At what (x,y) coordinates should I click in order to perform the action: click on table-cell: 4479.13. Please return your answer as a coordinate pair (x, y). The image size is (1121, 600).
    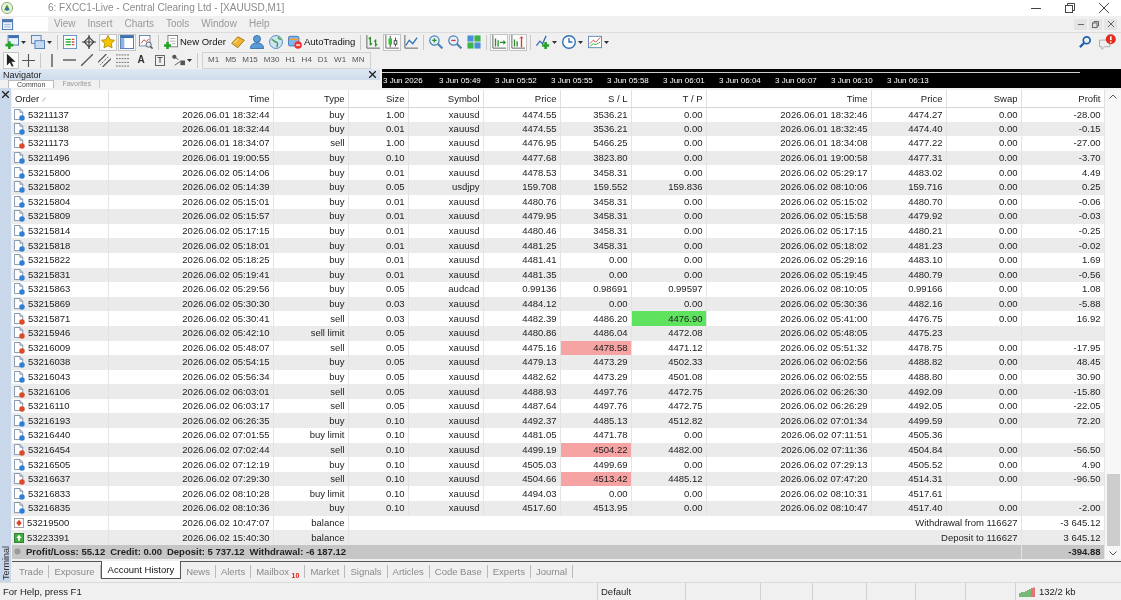
    Looking at the image, I should click on (521, 362).